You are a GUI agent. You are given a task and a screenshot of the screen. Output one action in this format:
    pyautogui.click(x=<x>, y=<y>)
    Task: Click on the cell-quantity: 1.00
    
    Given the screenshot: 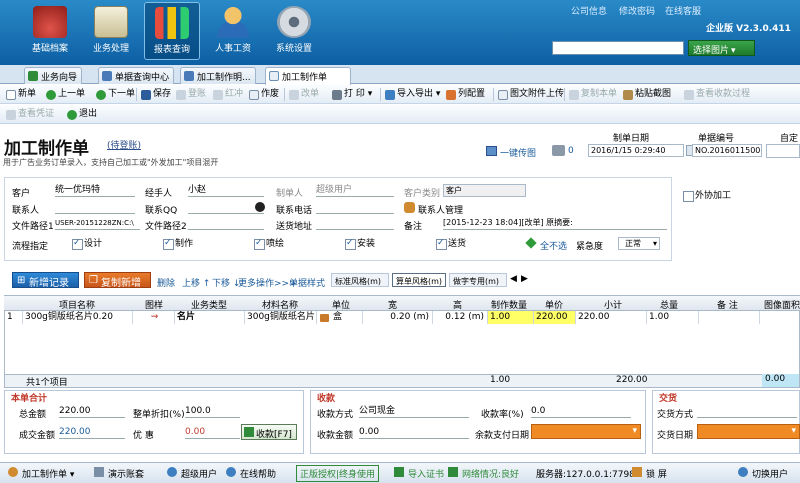 What is the action you would take?
    pyautogui.click(x=511, y=317)
    